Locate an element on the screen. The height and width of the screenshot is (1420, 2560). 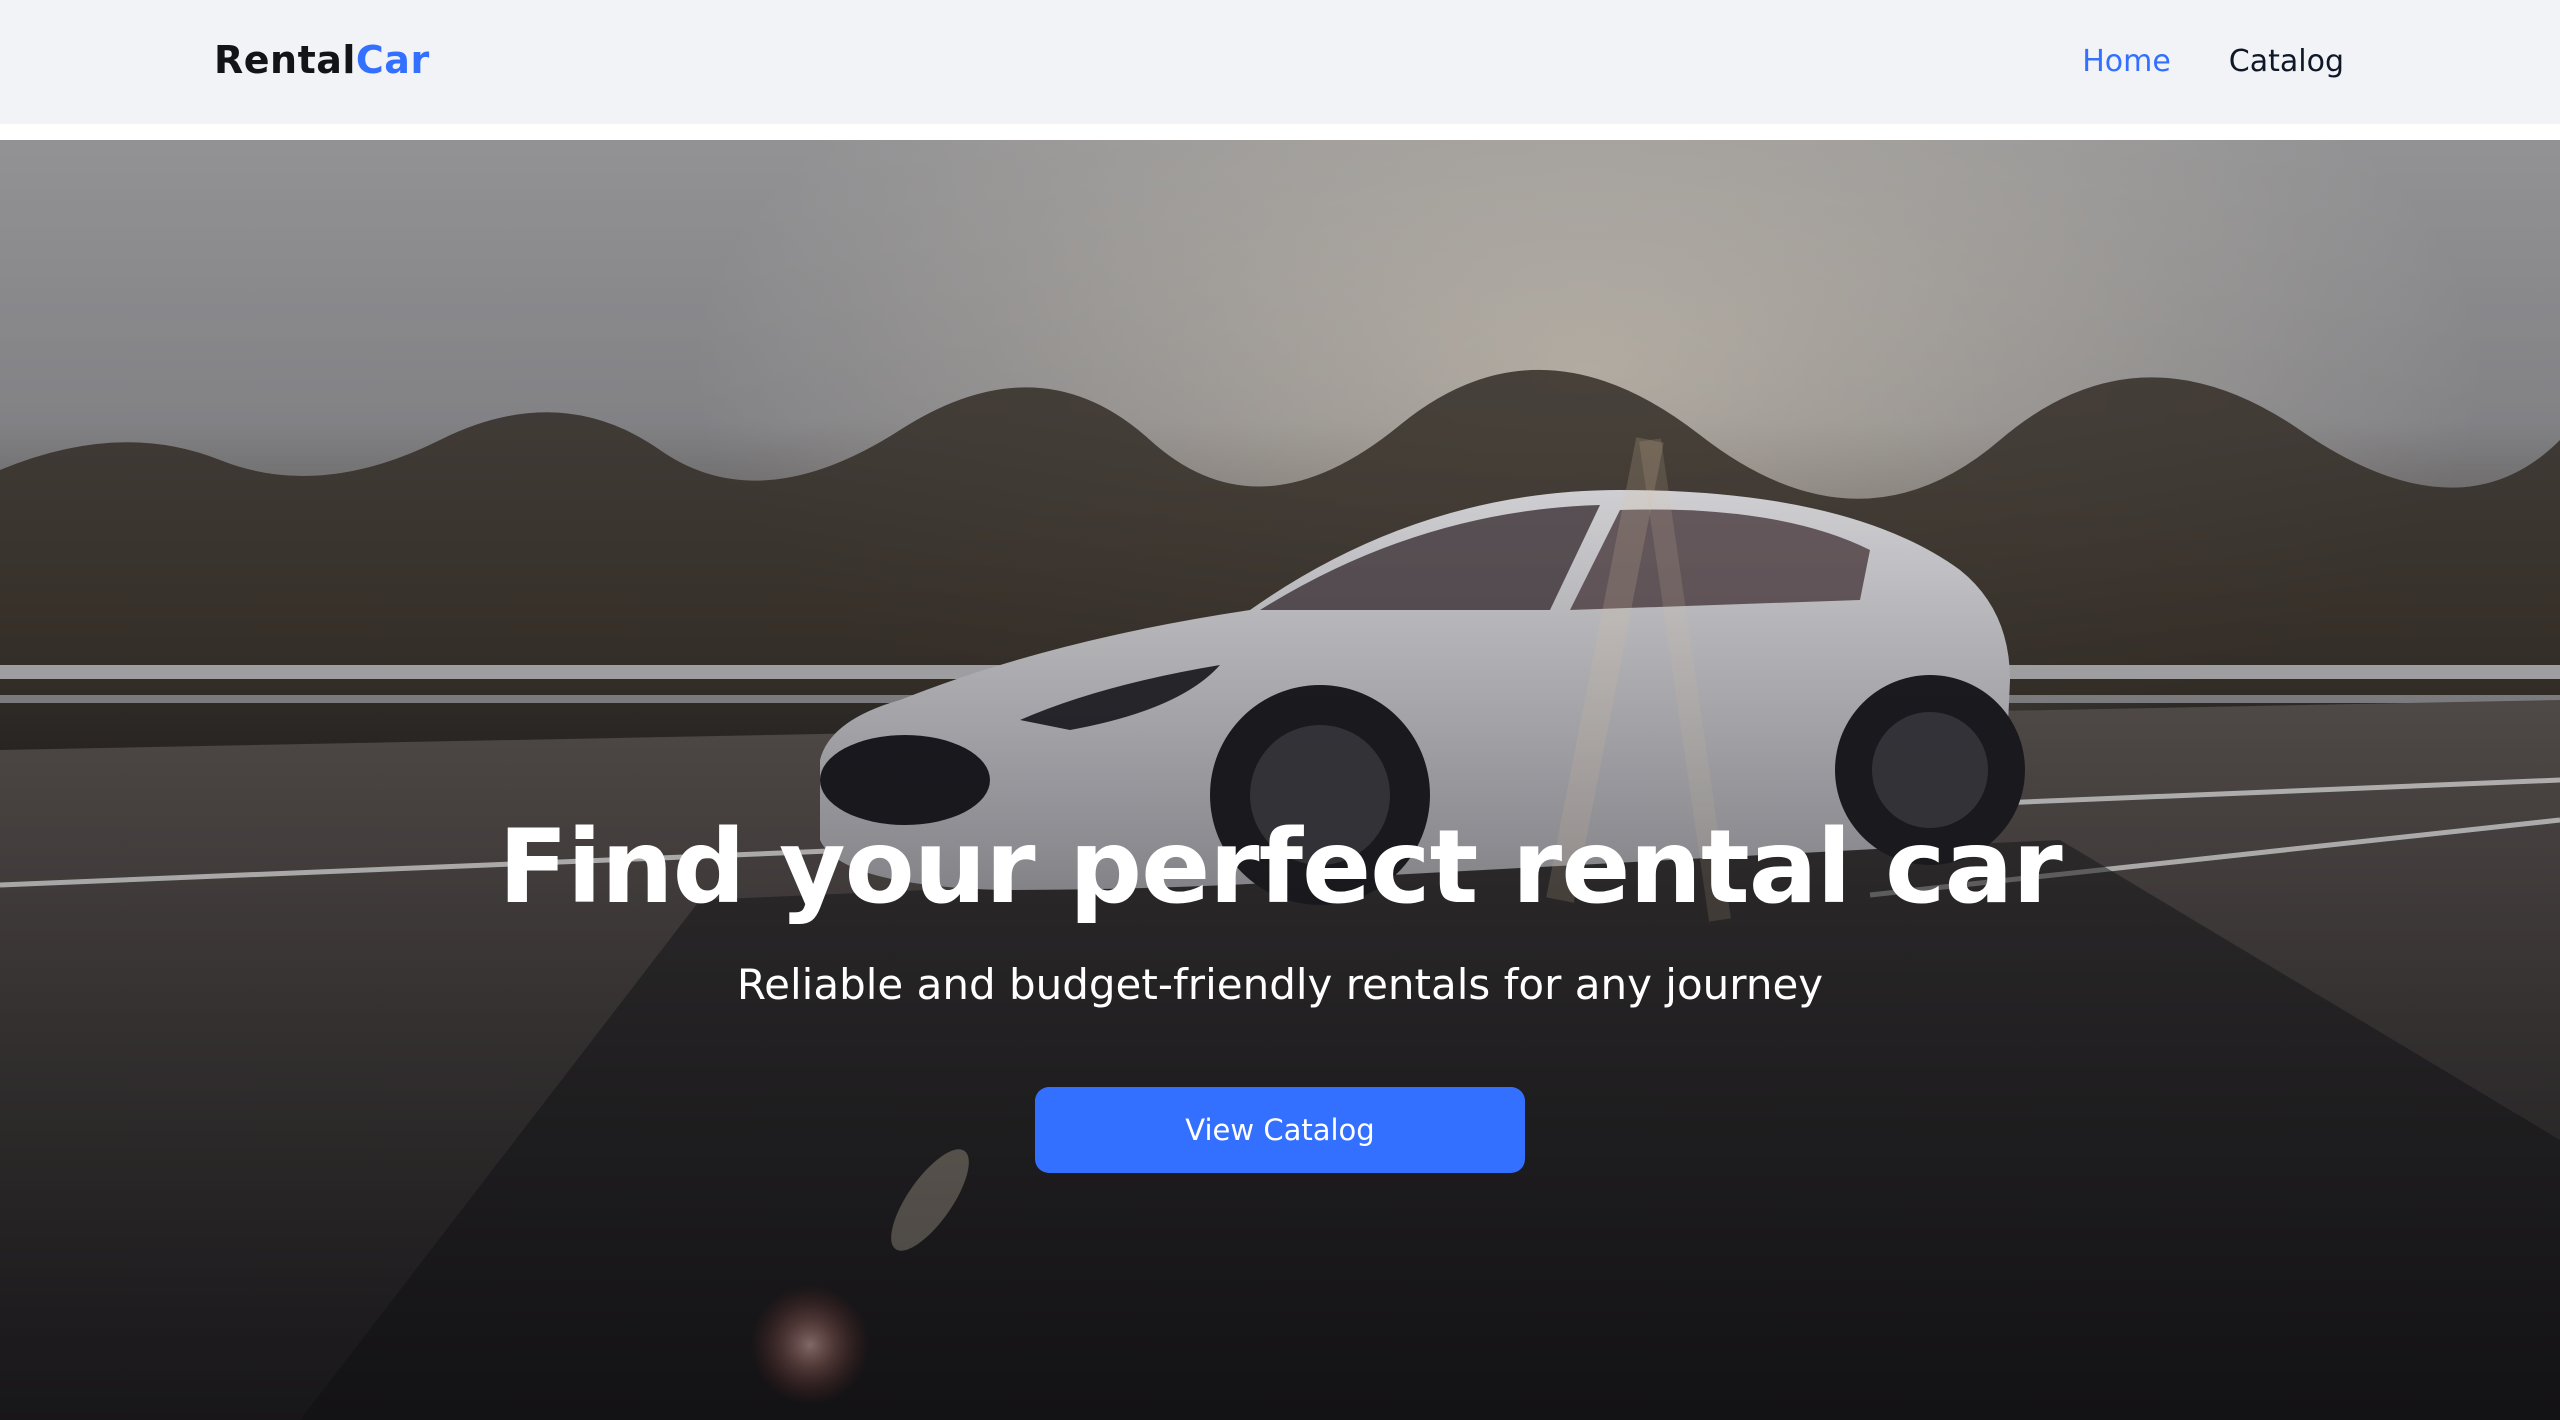
main-nav: Home Catalog is located at coordinates (2213, 61).